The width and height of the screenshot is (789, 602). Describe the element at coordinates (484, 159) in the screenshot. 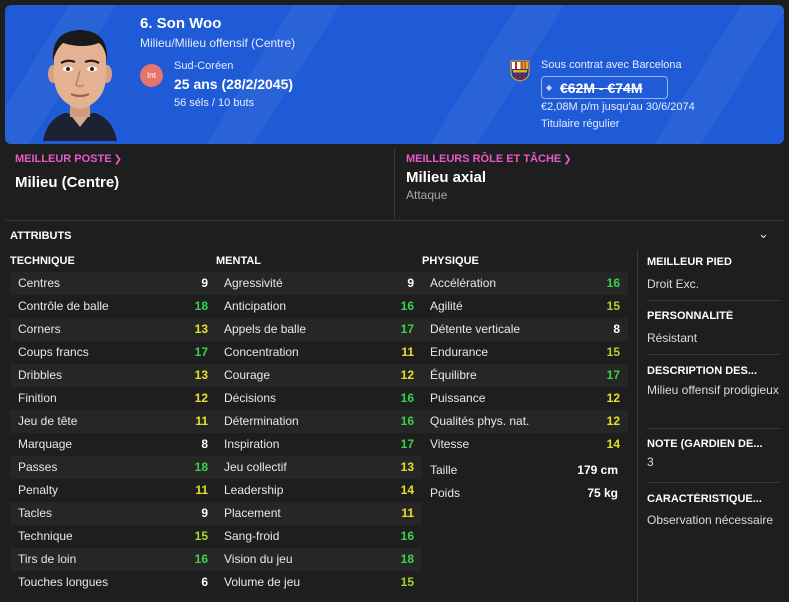

I see `best-role-label: MEILLEURS RÔLE ET TÂCHE` at that location.